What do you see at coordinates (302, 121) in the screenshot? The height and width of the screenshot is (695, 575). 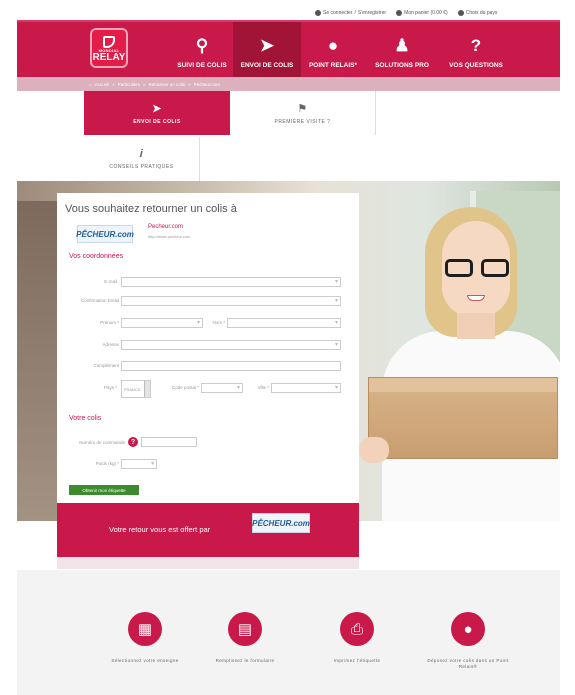 I see `tab-label: PREMIÈRE VISITE ?` at bounding box center [302, 121].